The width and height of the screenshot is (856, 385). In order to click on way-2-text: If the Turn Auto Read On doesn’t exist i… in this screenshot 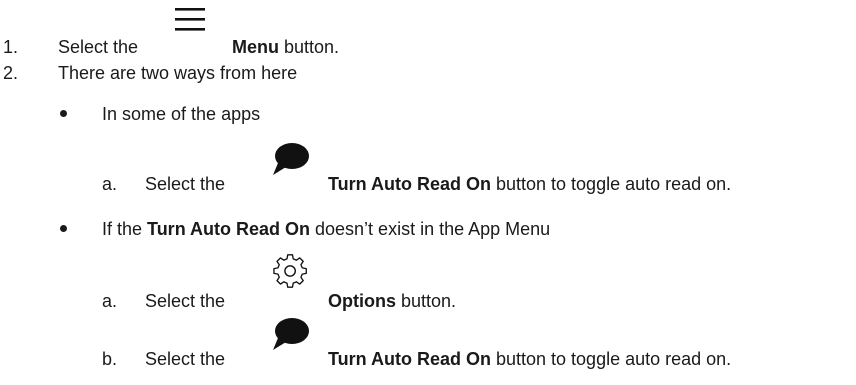, I will do `click(326, 229)`.